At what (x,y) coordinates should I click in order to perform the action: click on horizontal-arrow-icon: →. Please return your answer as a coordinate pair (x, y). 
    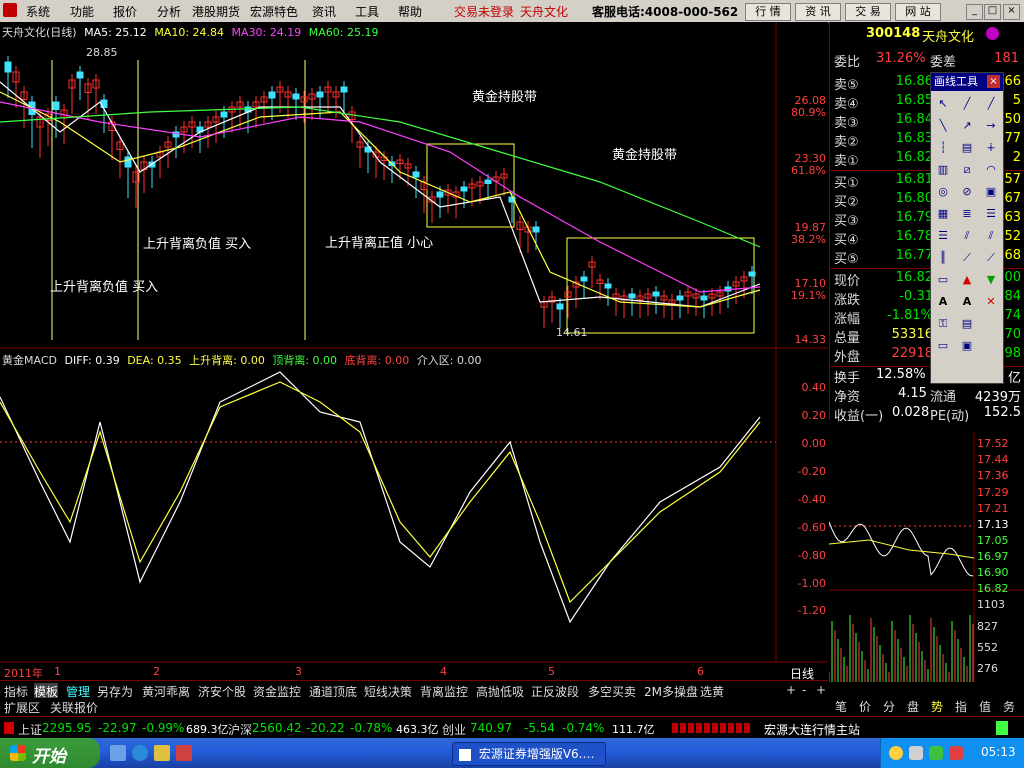
    Looking at the image, I should click on (991, 126).